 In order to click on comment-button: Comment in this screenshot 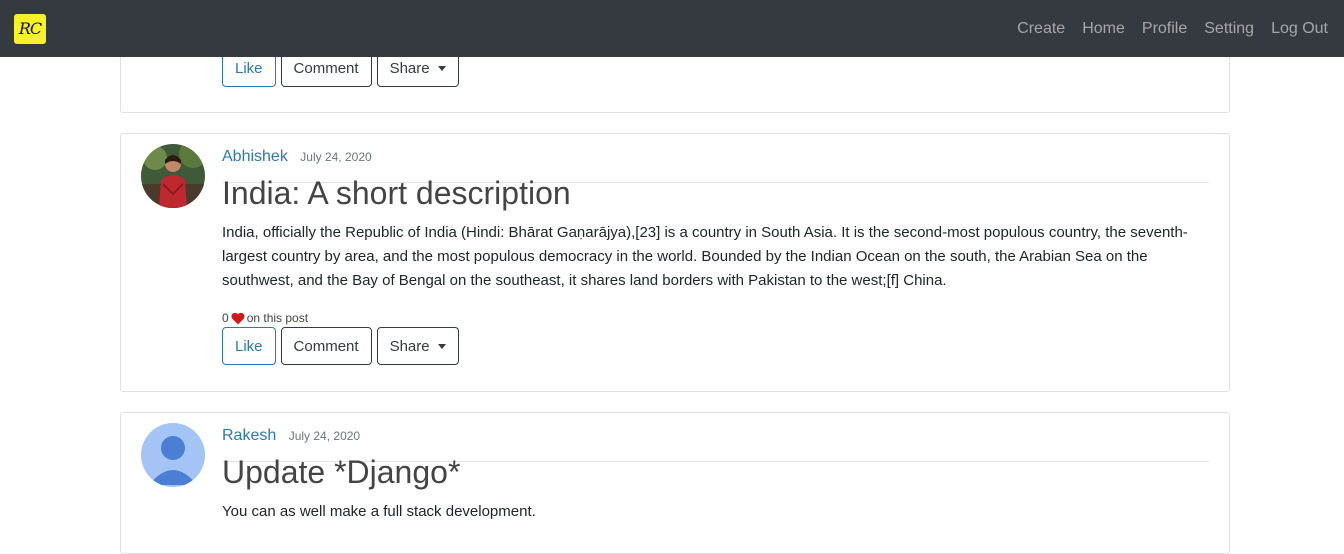, I will do `click(326, 346)`.